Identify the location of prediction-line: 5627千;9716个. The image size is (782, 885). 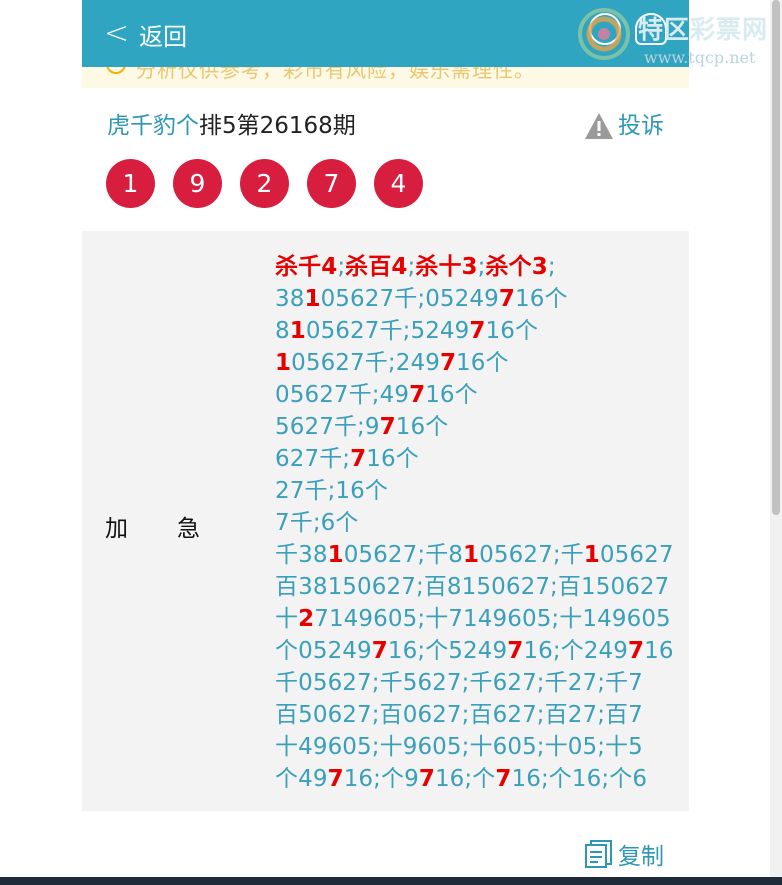
(480, 427).